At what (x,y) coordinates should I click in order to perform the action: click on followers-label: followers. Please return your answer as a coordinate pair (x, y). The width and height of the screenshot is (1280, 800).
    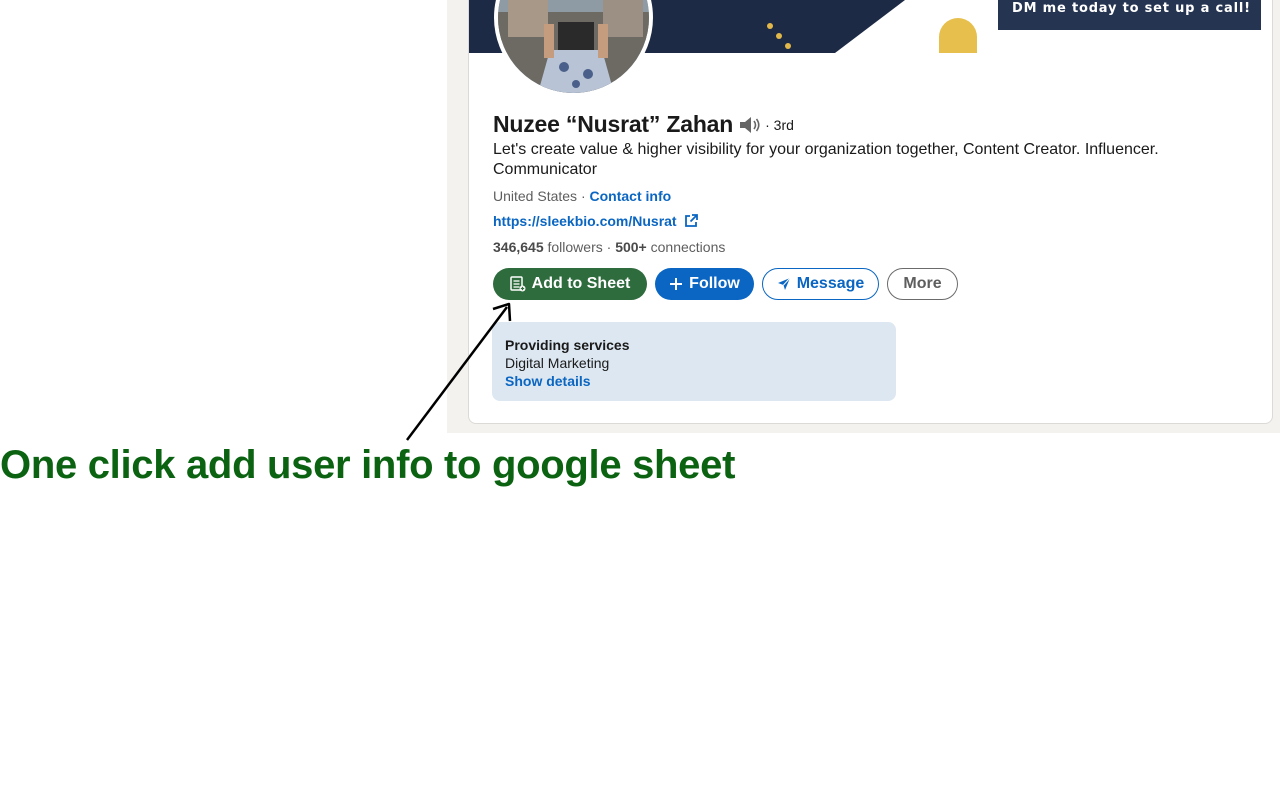
    Looking at the image, I should click on (573, 247).